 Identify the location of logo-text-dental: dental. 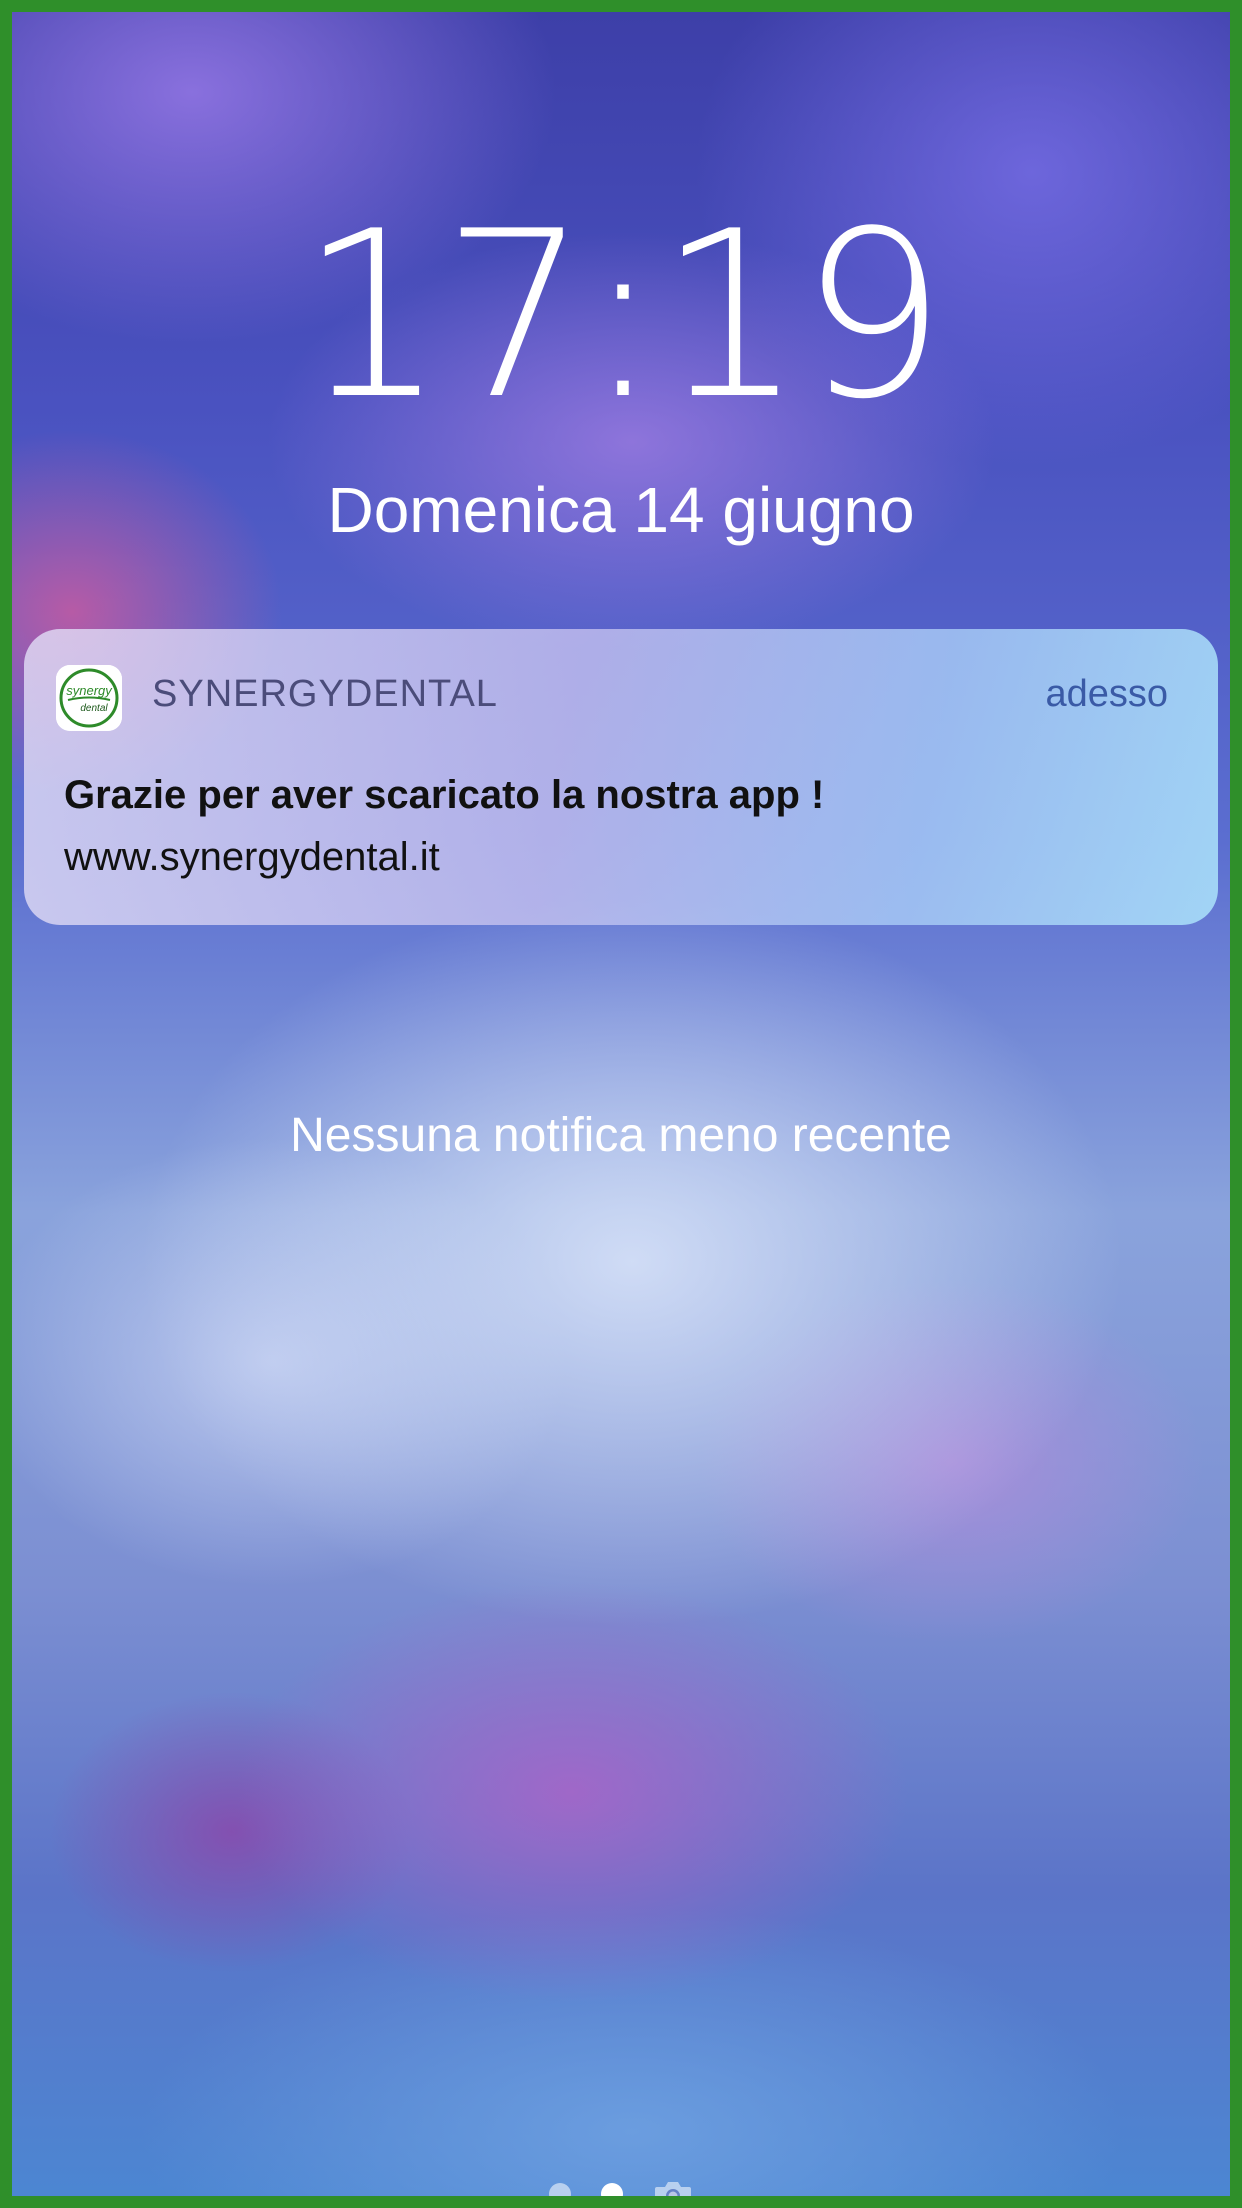
(94, 708).